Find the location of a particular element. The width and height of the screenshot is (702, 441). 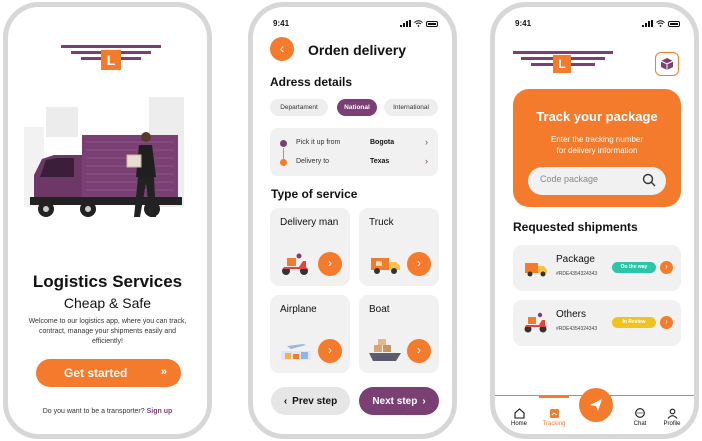

search-icon is located at coordinates (649, 180).